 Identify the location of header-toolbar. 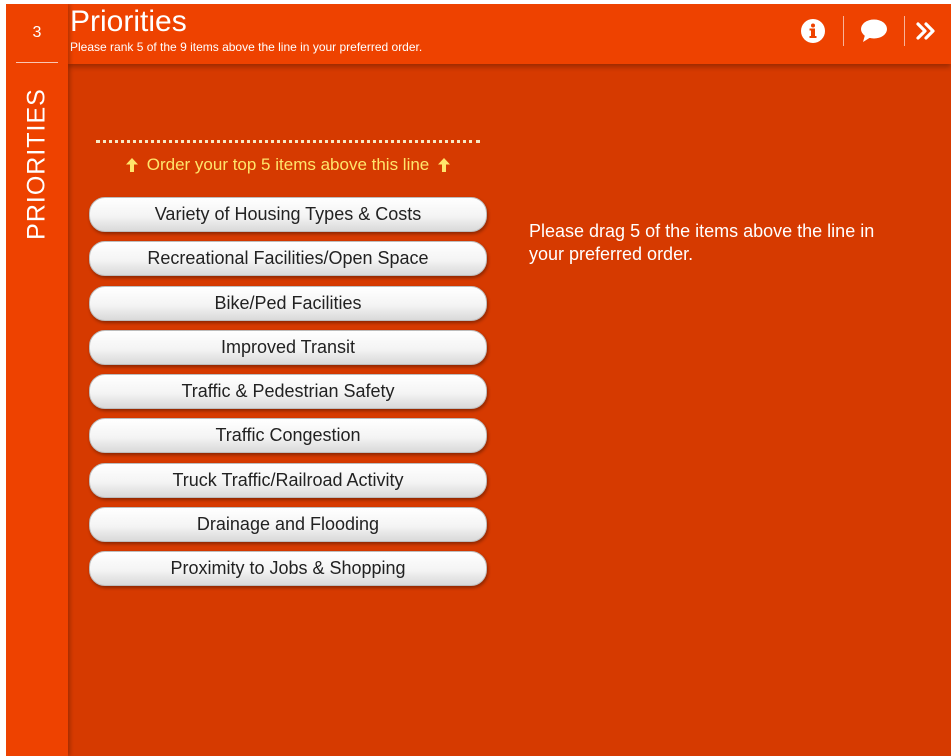
(867, 31).